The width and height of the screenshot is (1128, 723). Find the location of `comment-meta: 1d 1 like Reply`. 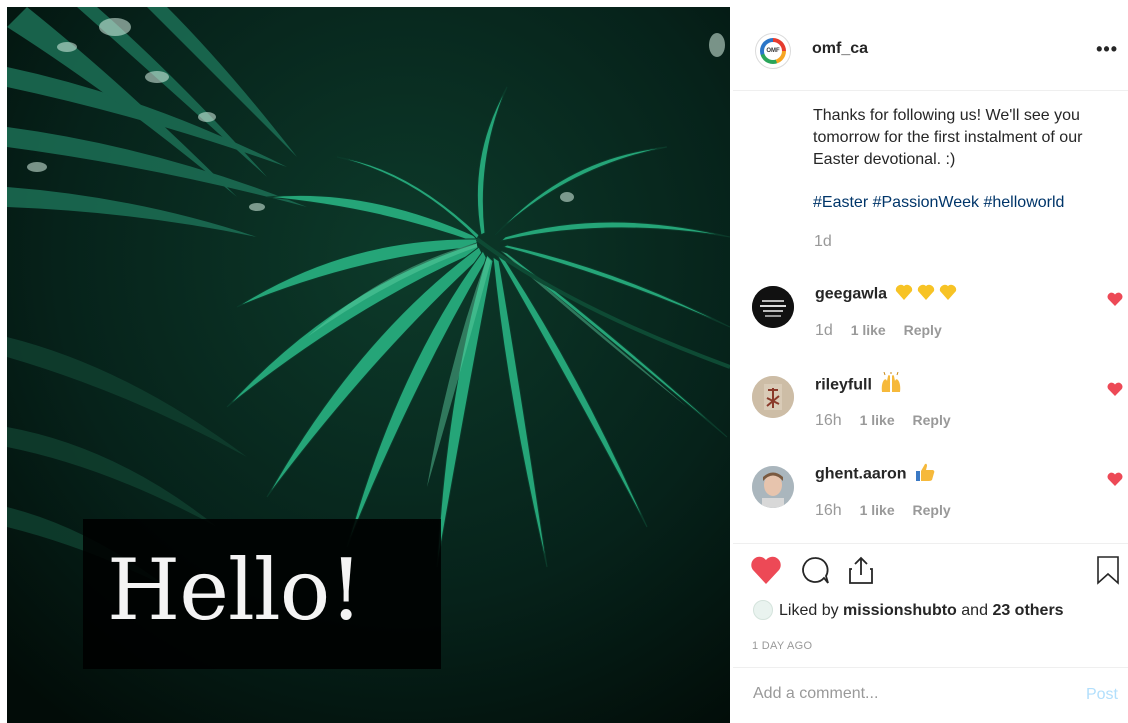

comment-meta: 1d 1 like Reply is located at coordinates (885, 331).